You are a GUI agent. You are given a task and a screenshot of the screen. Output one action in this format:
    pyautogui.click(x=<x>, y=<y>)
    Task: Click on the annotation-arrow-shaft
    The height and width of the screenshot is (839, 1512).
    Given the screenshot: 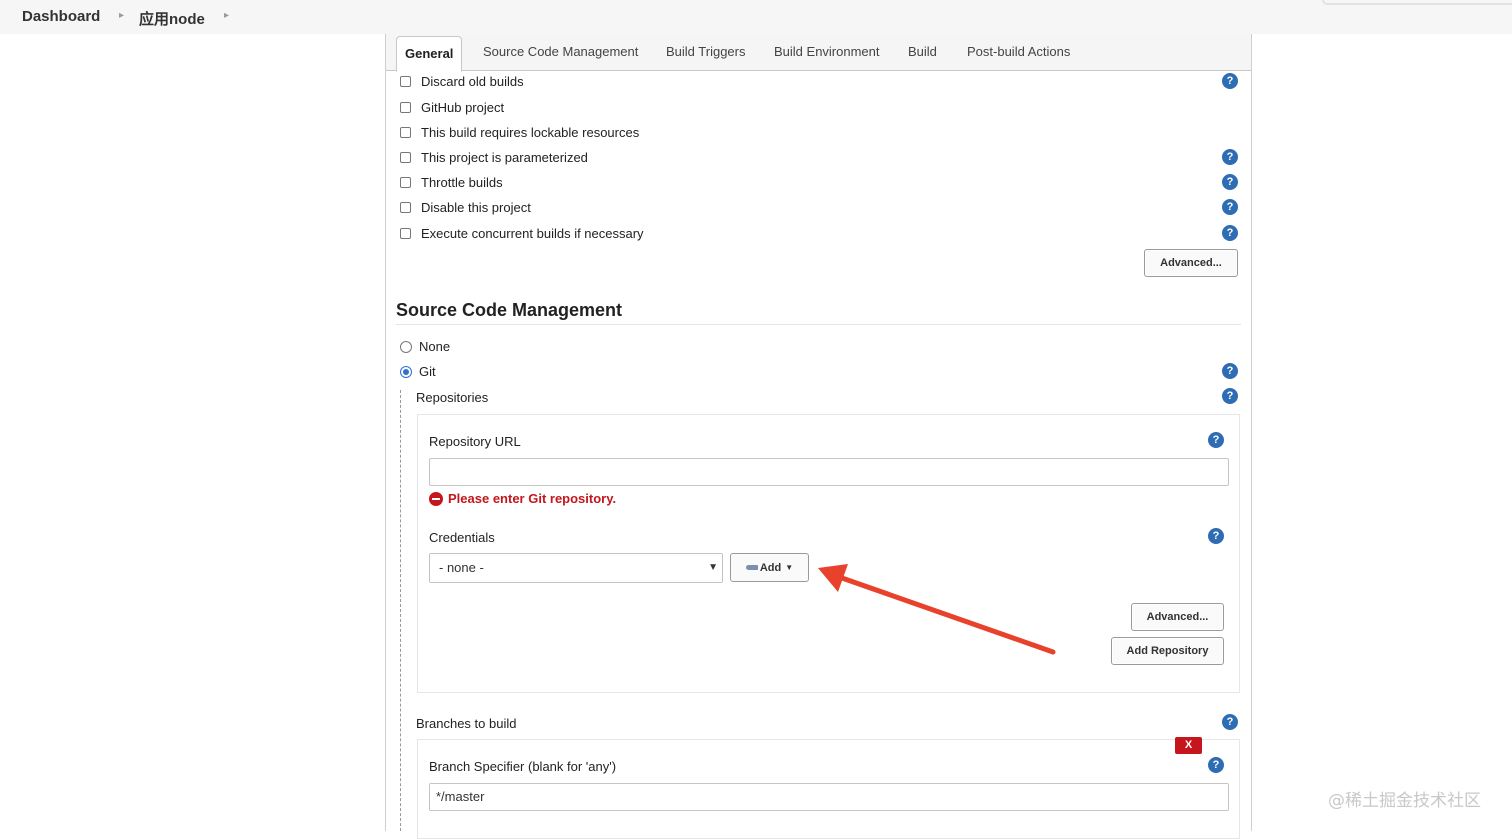 What is the action you would take?
    pyautogui.click(x=947, y=615)
    